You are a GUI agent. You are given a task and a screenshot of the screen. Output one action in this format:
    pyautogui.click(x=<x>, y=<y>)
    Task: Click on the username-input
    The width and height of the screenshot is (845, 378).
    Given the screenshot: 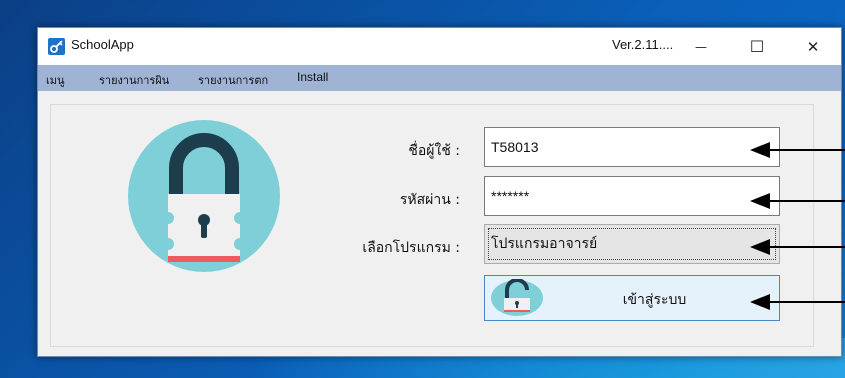 What is the action you would take?
    pyautogui.click(x=632, y=147)
    